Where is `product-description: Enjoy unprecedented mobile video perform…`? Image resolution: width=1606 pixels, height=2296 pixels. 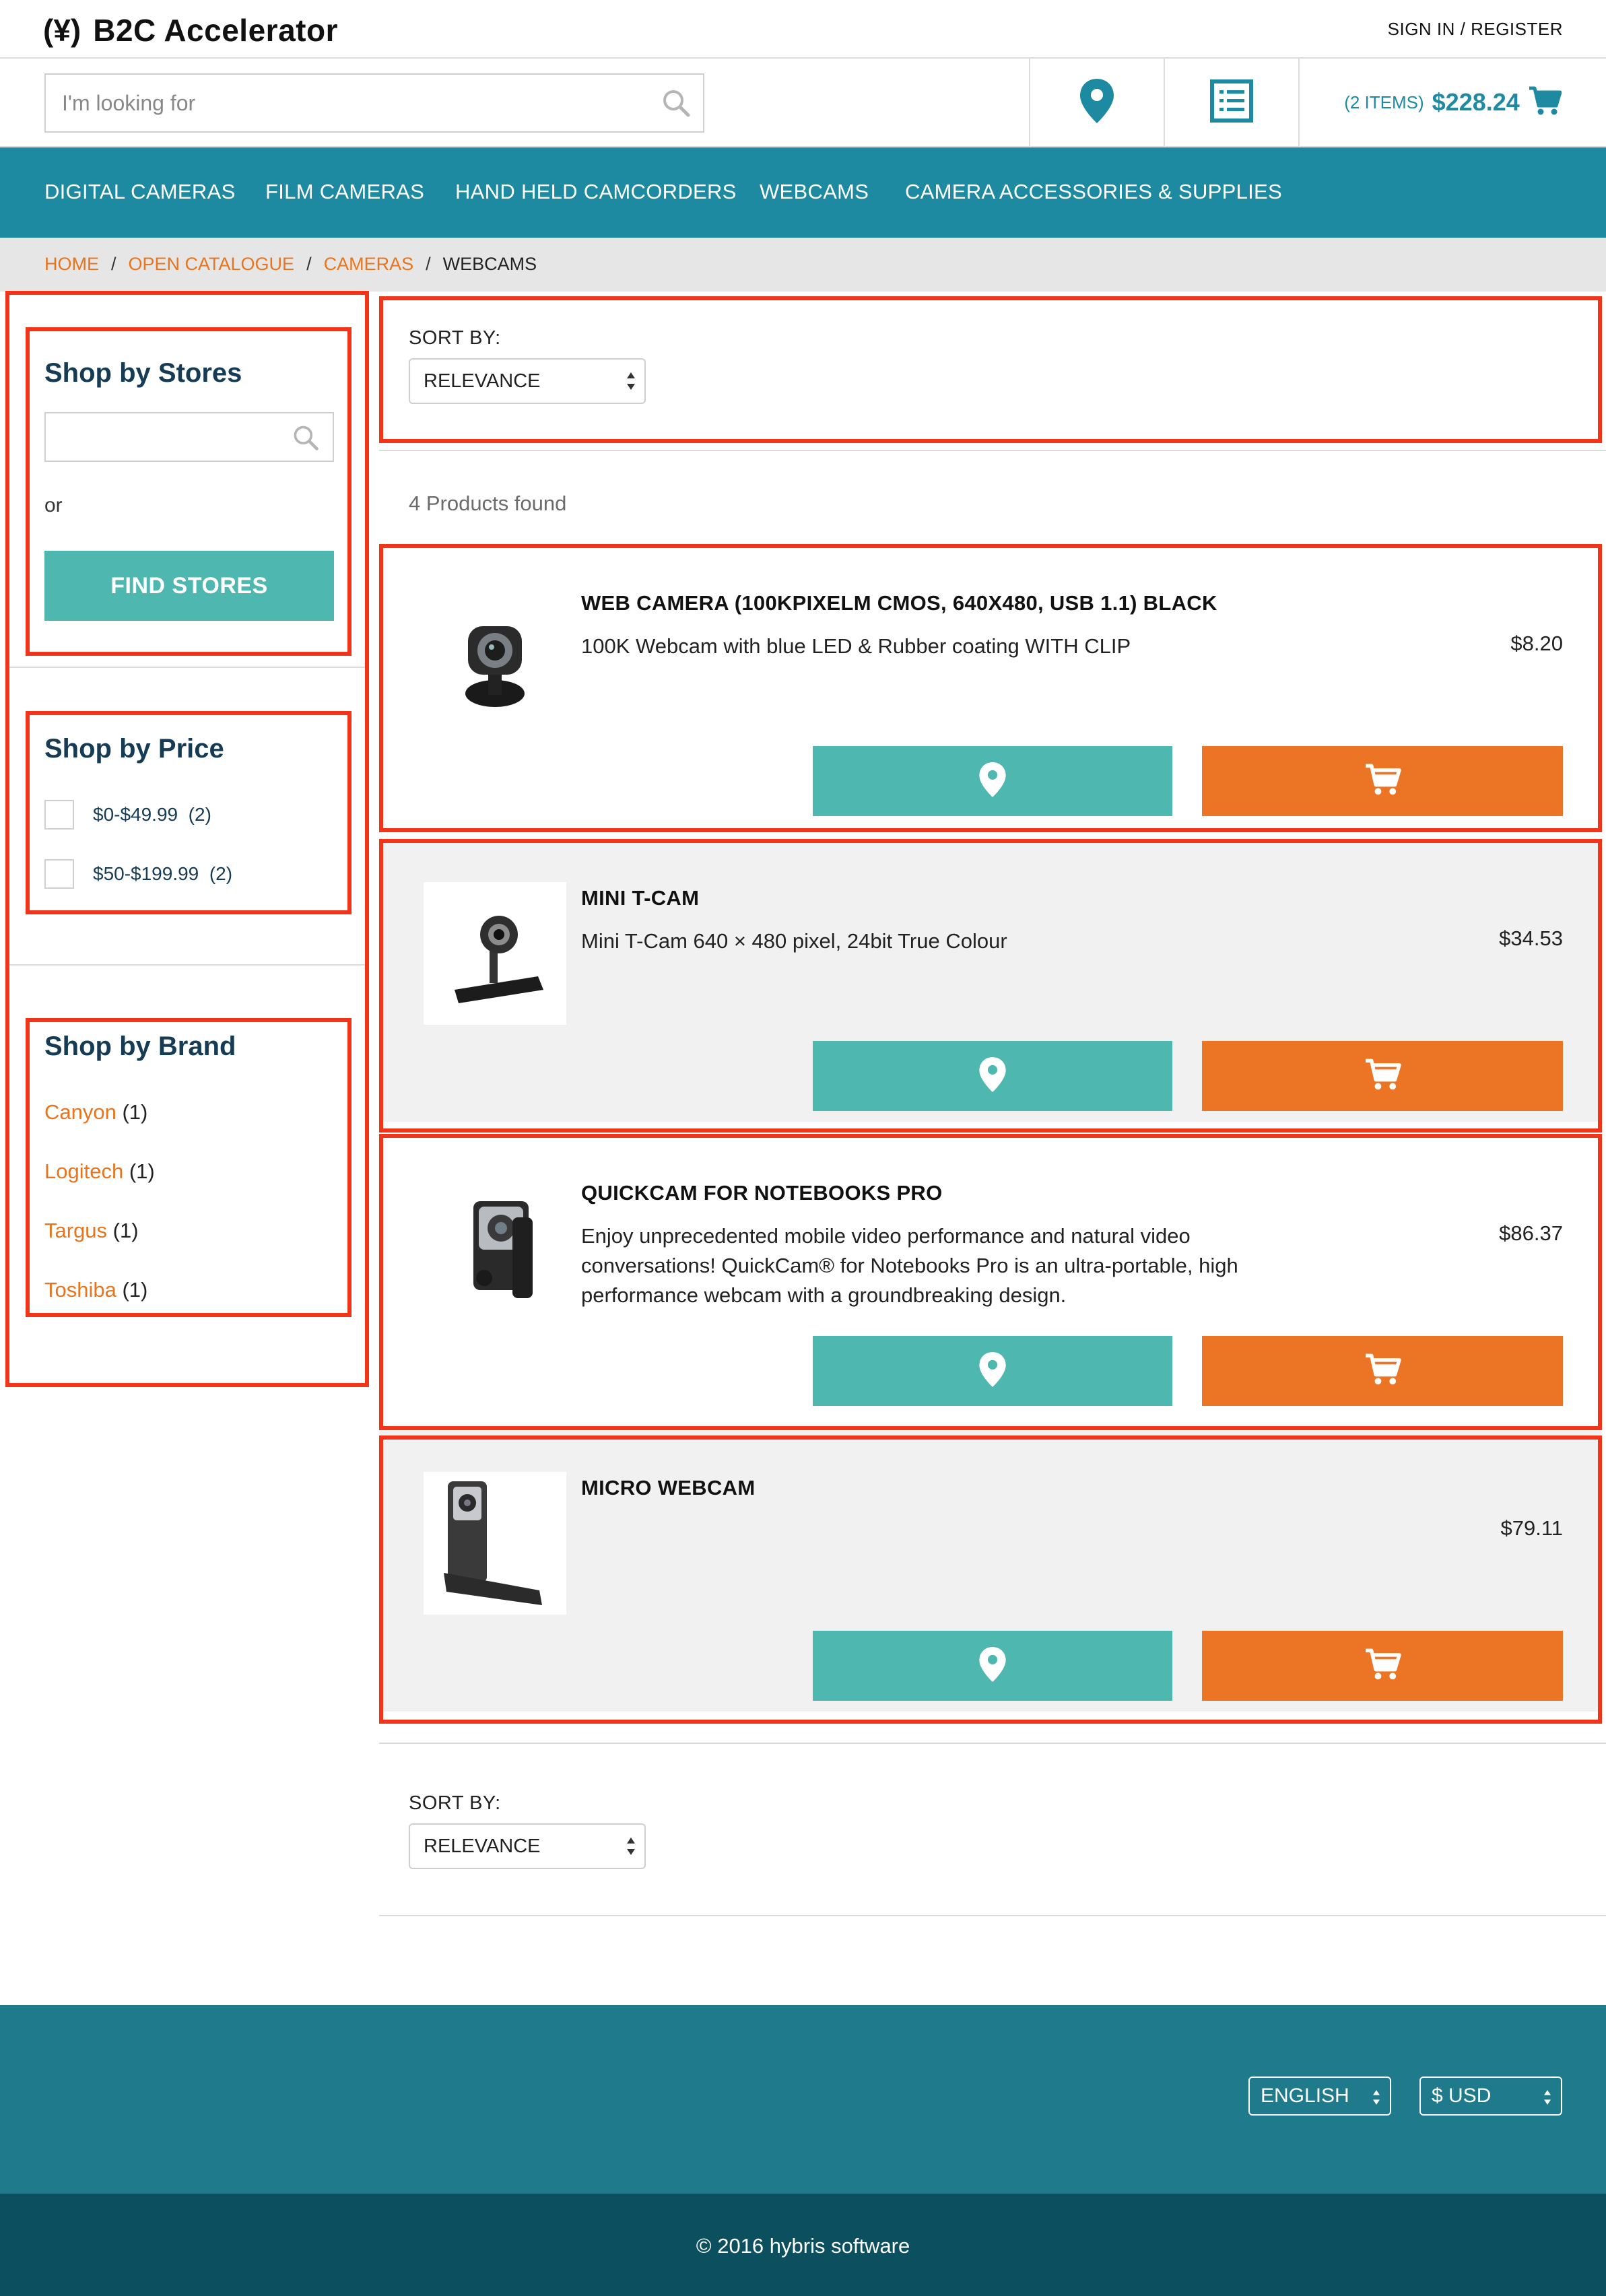
product-description: Enjoy unprecedented mobile video perform… is located at coordinates (909, 1265).